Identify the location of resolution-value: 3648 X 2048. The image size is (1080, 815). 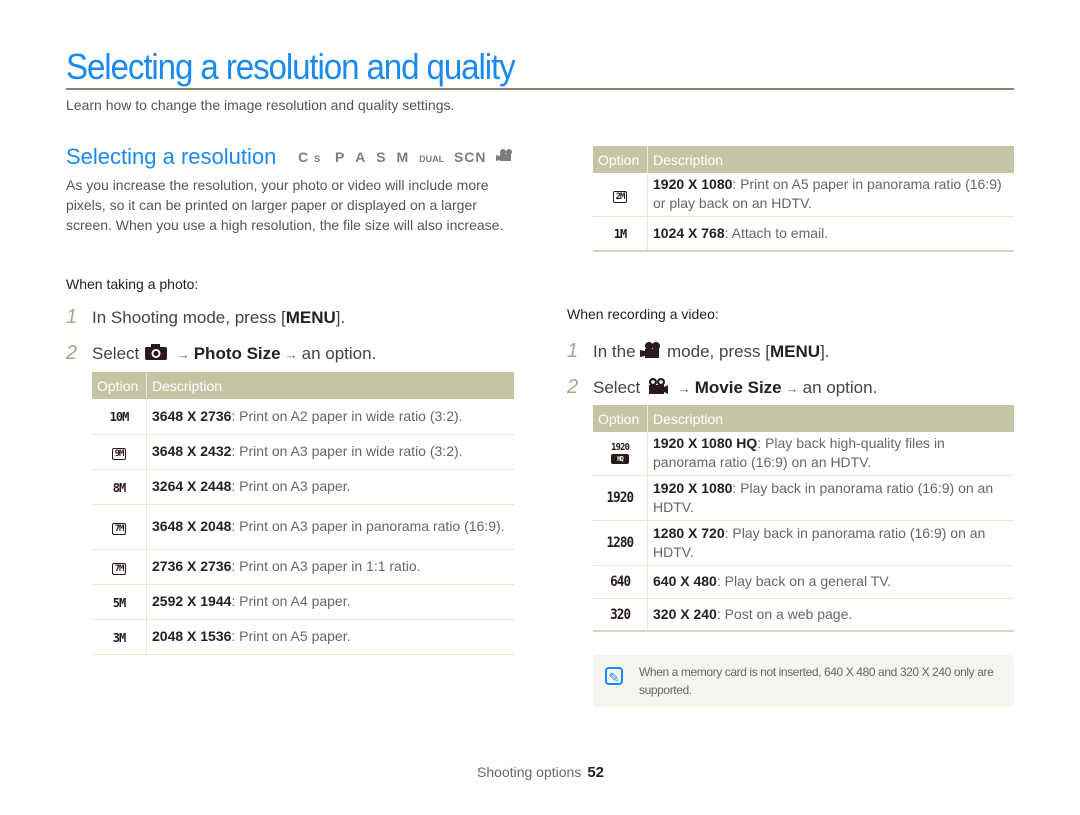
(192, 526).